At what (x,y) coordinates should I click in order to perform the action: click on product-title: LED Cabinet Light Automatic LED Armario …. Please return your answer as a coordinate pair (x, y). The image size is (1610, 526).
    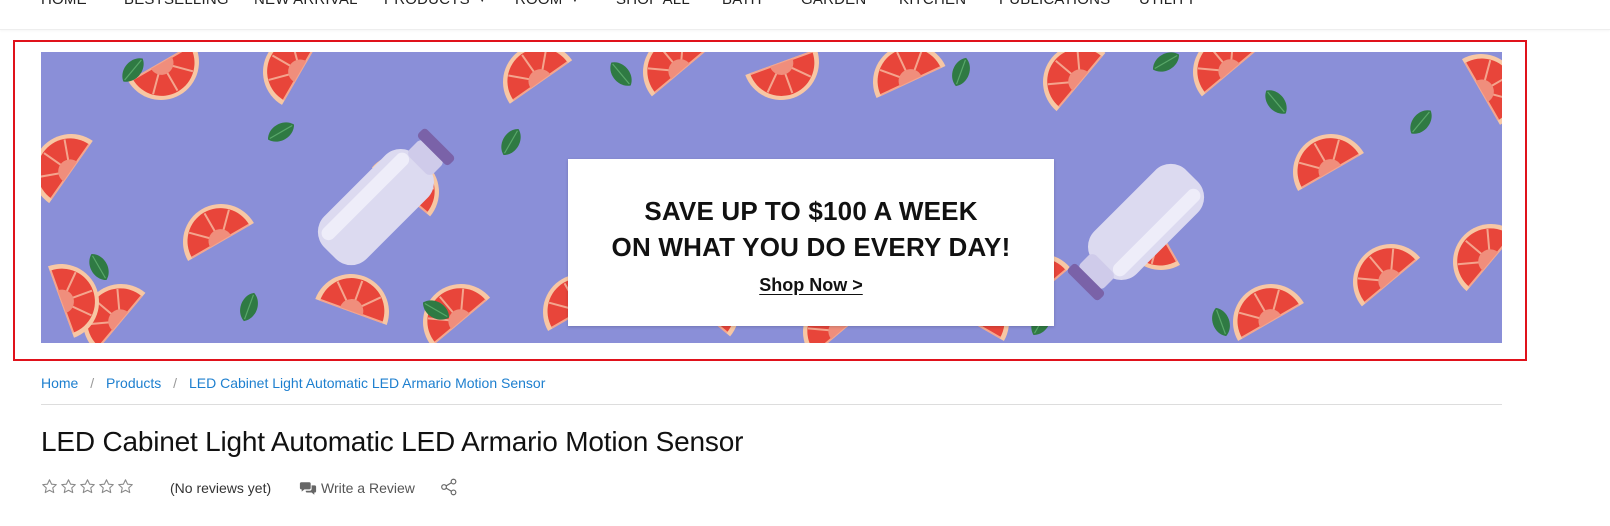
    Looking at the image, I should click on (392, 441).